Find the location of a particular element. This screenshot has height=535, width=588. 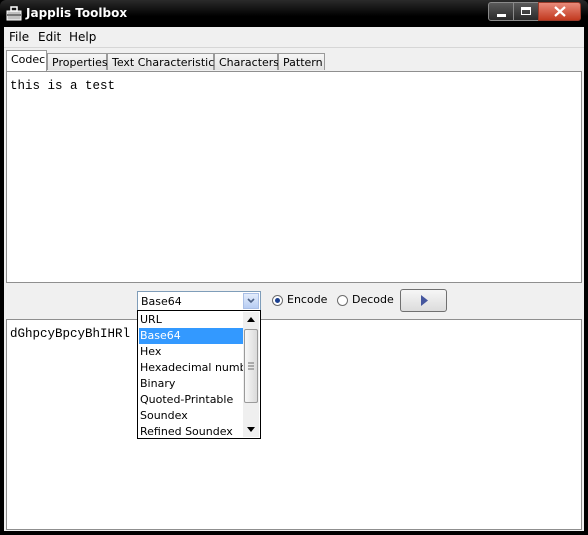

menu-help: Help is located at coordinates (82, 37).